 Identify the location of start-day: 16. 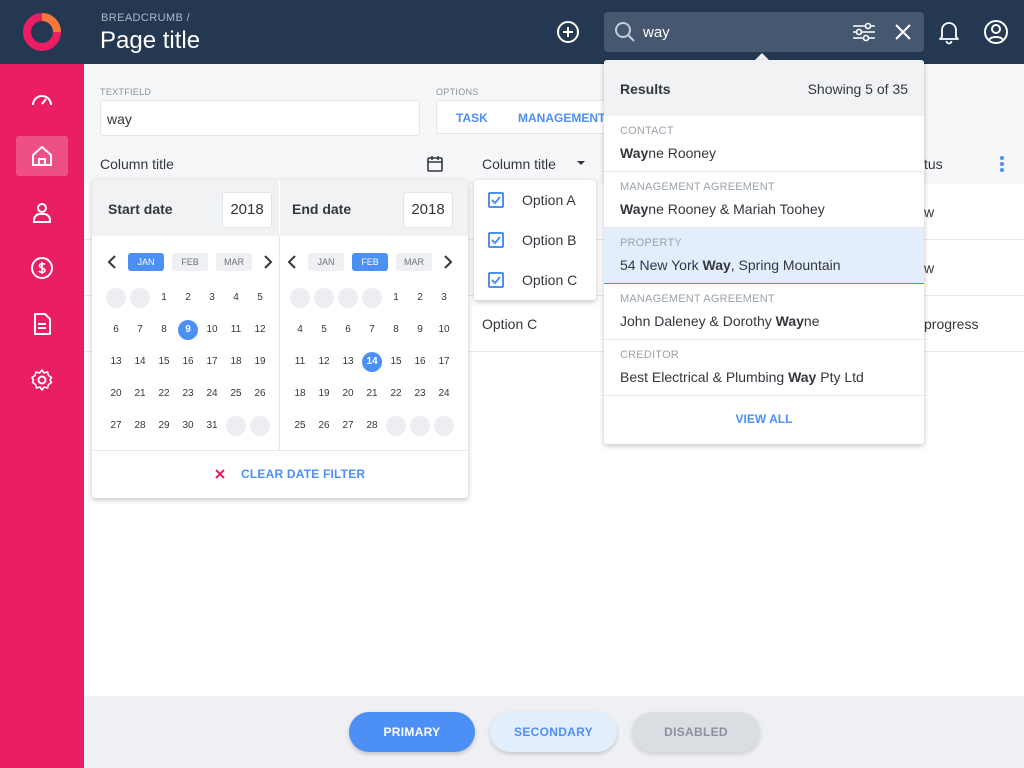
(188, 362).